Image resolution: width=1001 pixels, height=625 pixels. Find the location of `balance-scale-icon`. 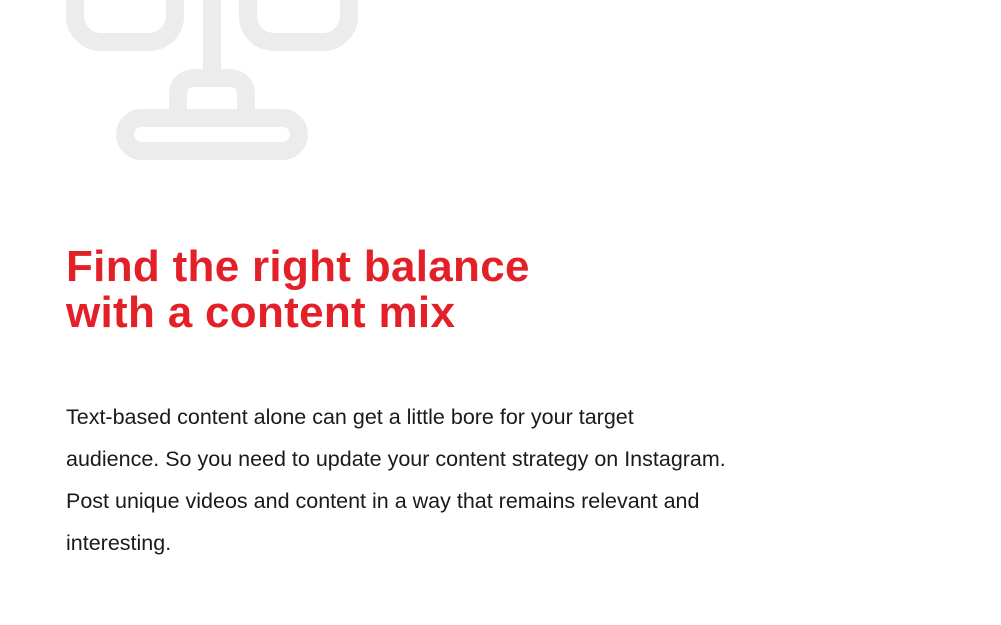

balance-scale-icon is located at coordinates (212, 80).